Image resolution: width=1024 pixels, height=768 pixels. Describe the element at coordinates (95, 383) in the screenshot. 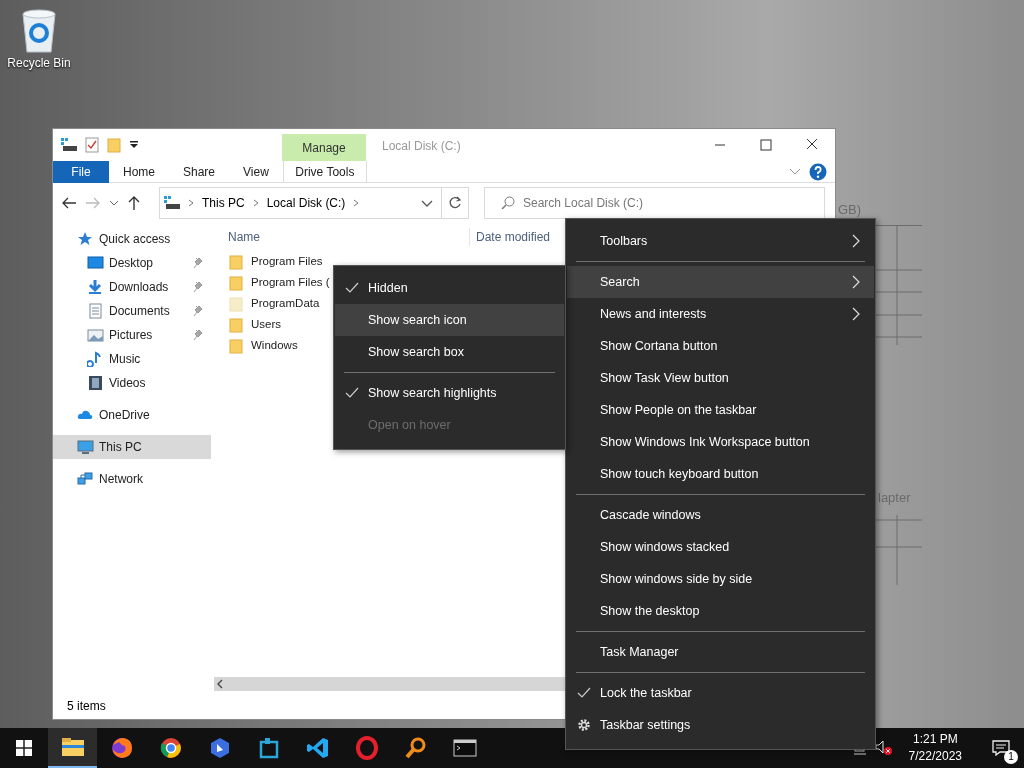

I see `film-icon` at that location.